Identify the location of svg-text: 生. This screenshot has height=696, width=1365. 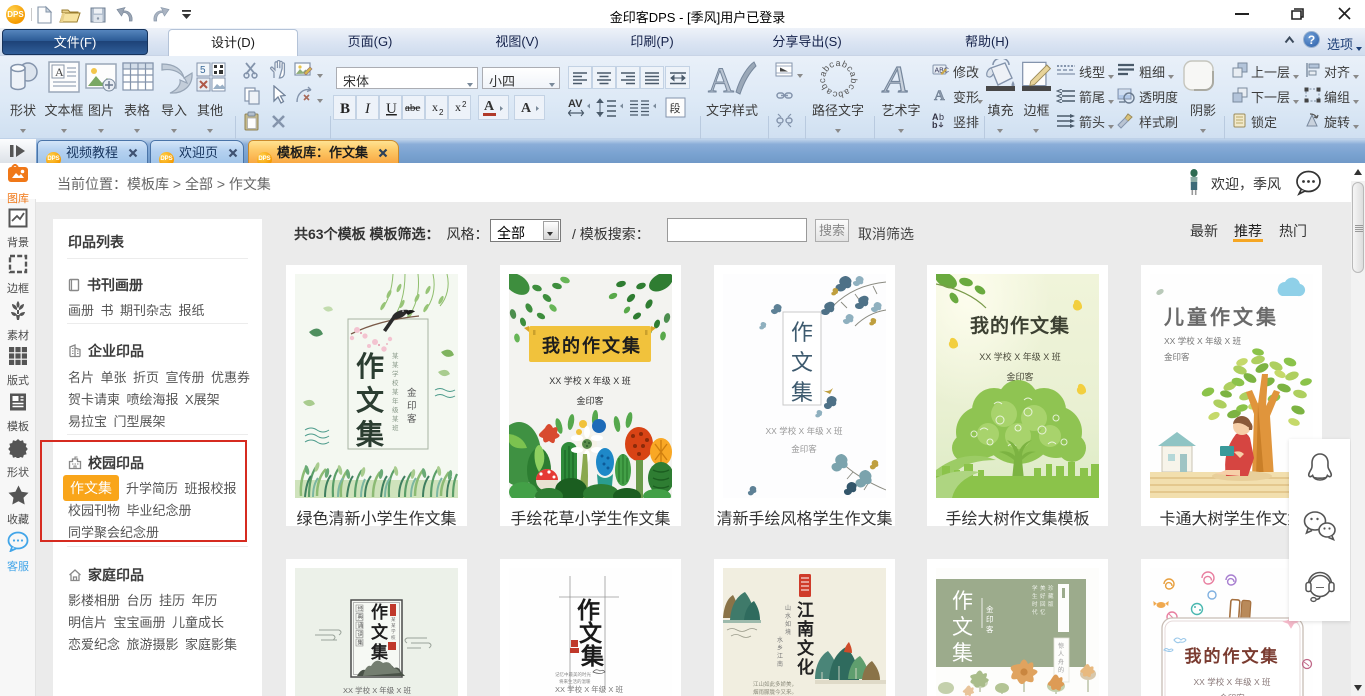
(1035, 596).